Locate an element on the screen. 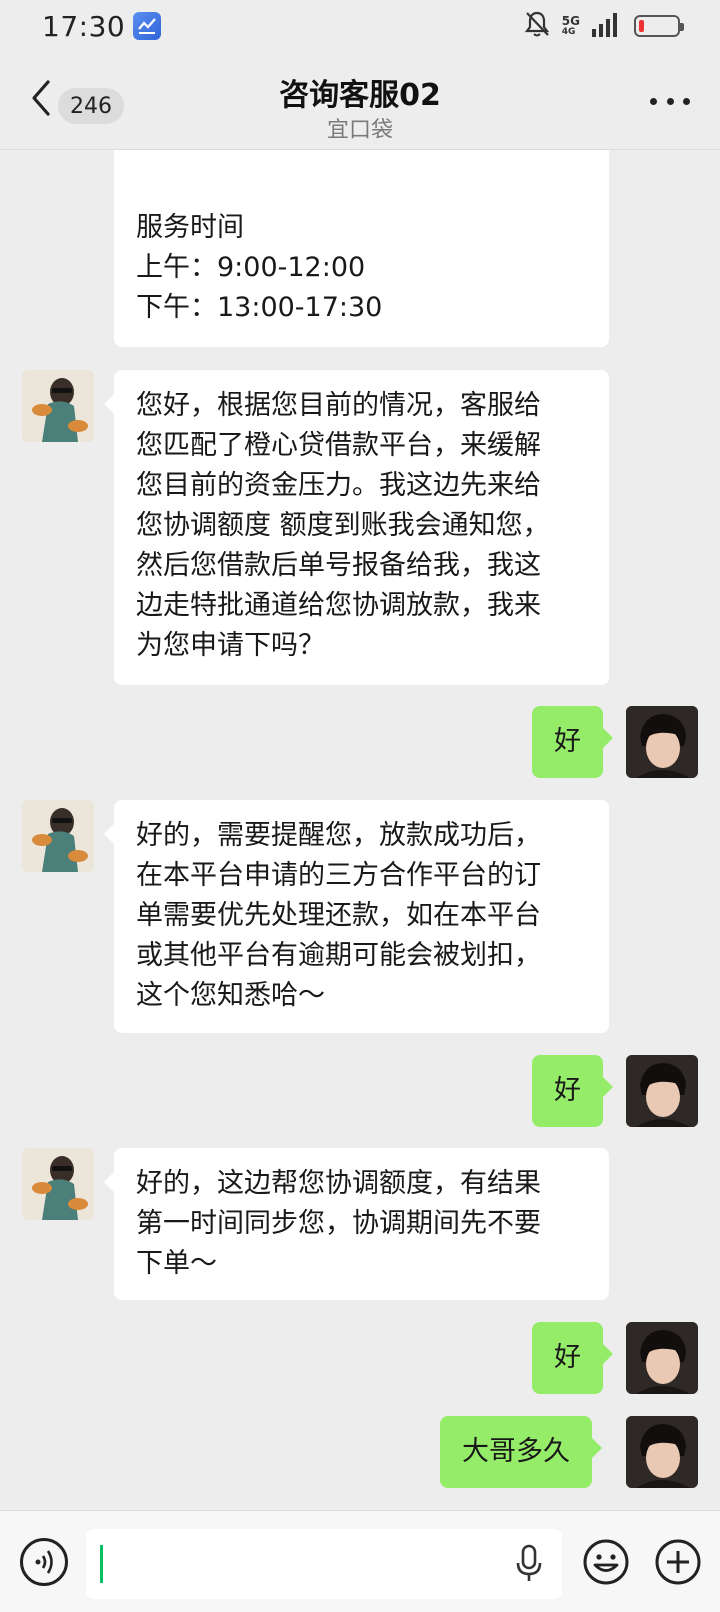 Image resolution: width=720 pixels, height=1612 pixels. battery-low-icon is located at coordinates (659, 26).